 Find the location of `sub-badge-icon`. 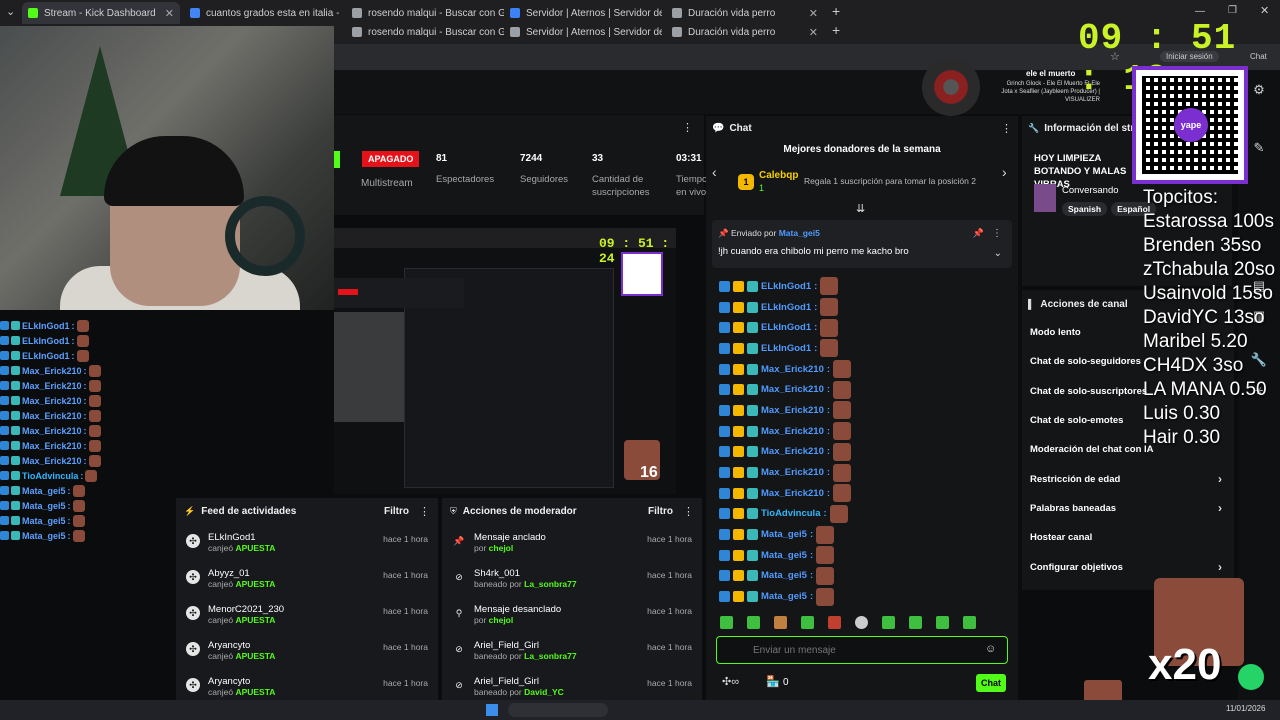

sub-badge-icon is located at coordinates (752, 410).